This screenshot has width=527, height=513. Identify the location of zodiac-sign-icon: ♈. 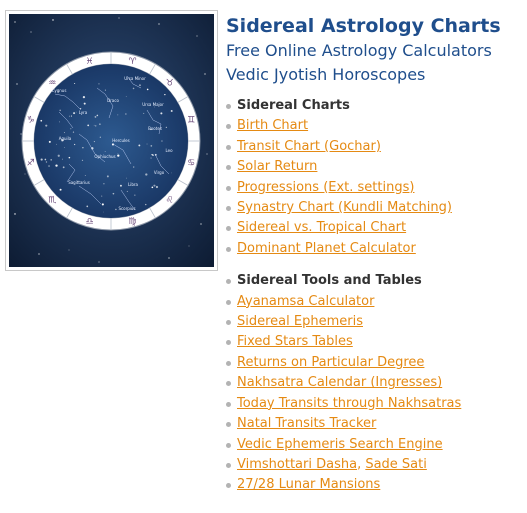
(132, 62).